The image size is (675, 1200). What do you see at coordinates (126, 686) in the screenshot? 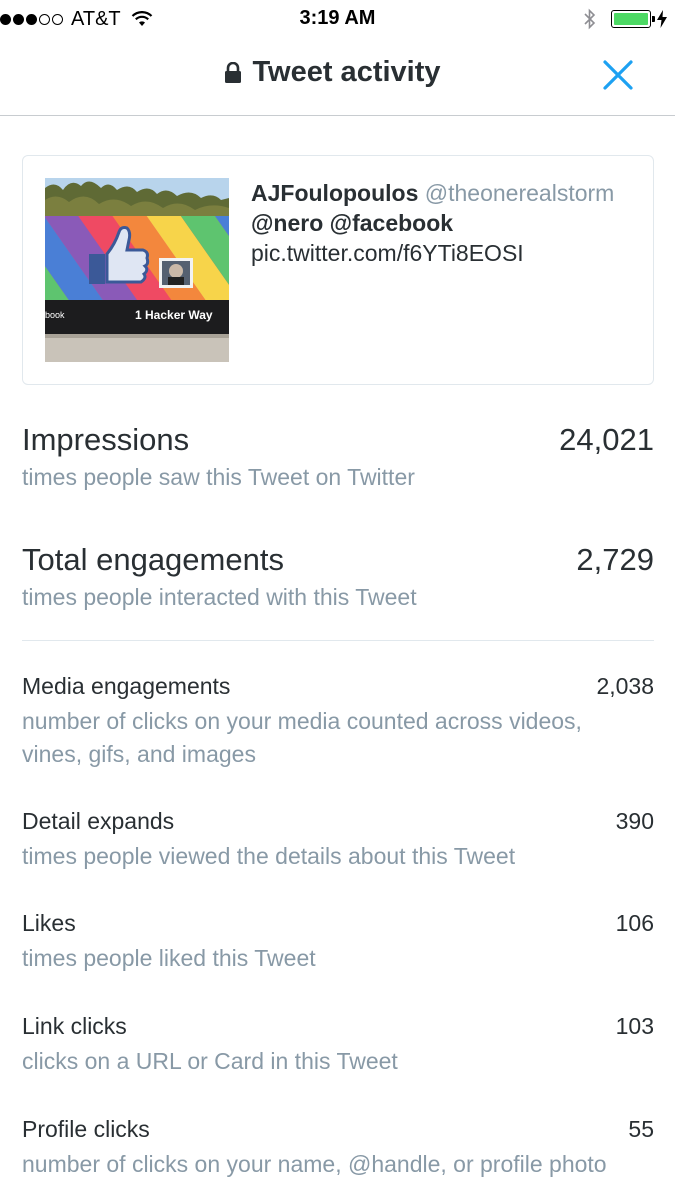
I see `metric-label: Media engagements` at bounding box center [126, 686].